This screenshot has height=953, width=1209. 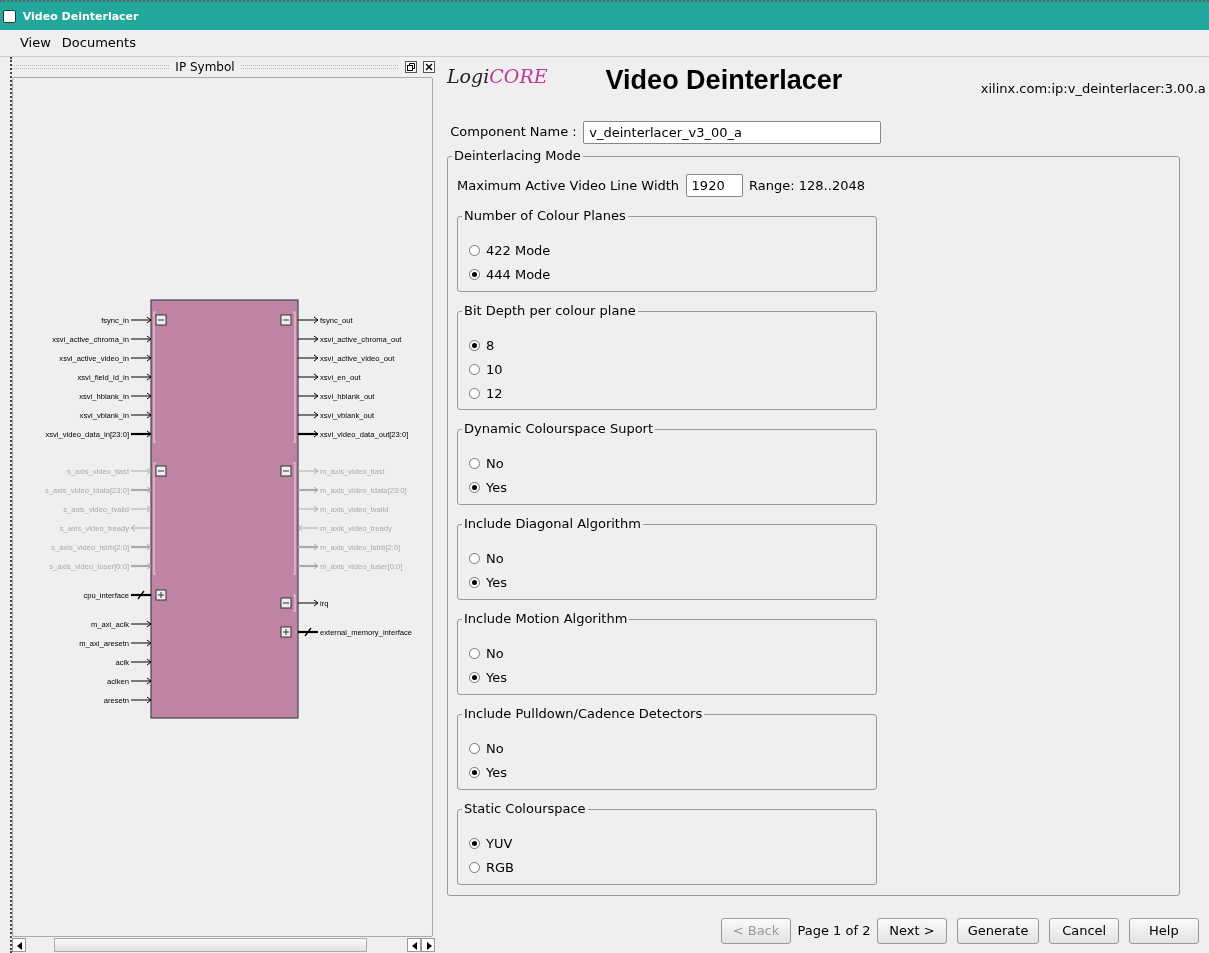 What do you see at coordinates (714, 185) in the screenshot?
I see `line-width-field: 1920` at bounding box center [714, 185].